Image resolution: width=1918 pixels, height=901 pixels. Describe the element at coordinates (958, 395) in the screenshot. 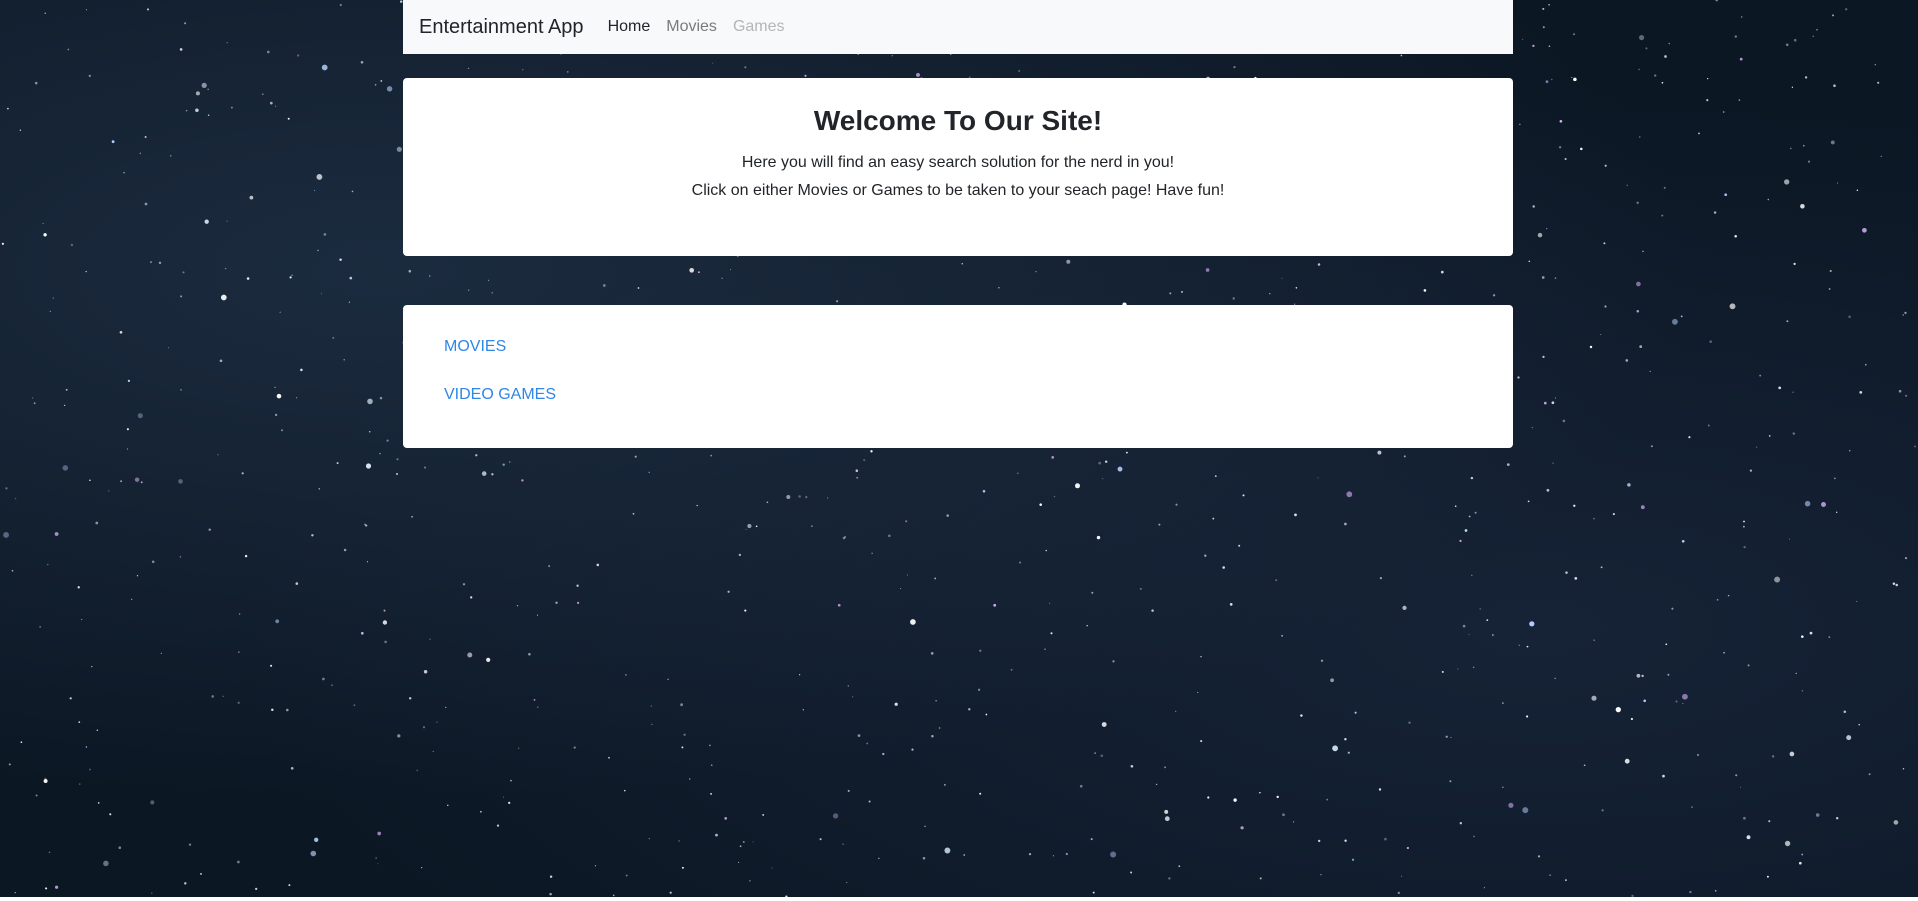

I see `video-games-link: VIDEO GAMES` at that location.